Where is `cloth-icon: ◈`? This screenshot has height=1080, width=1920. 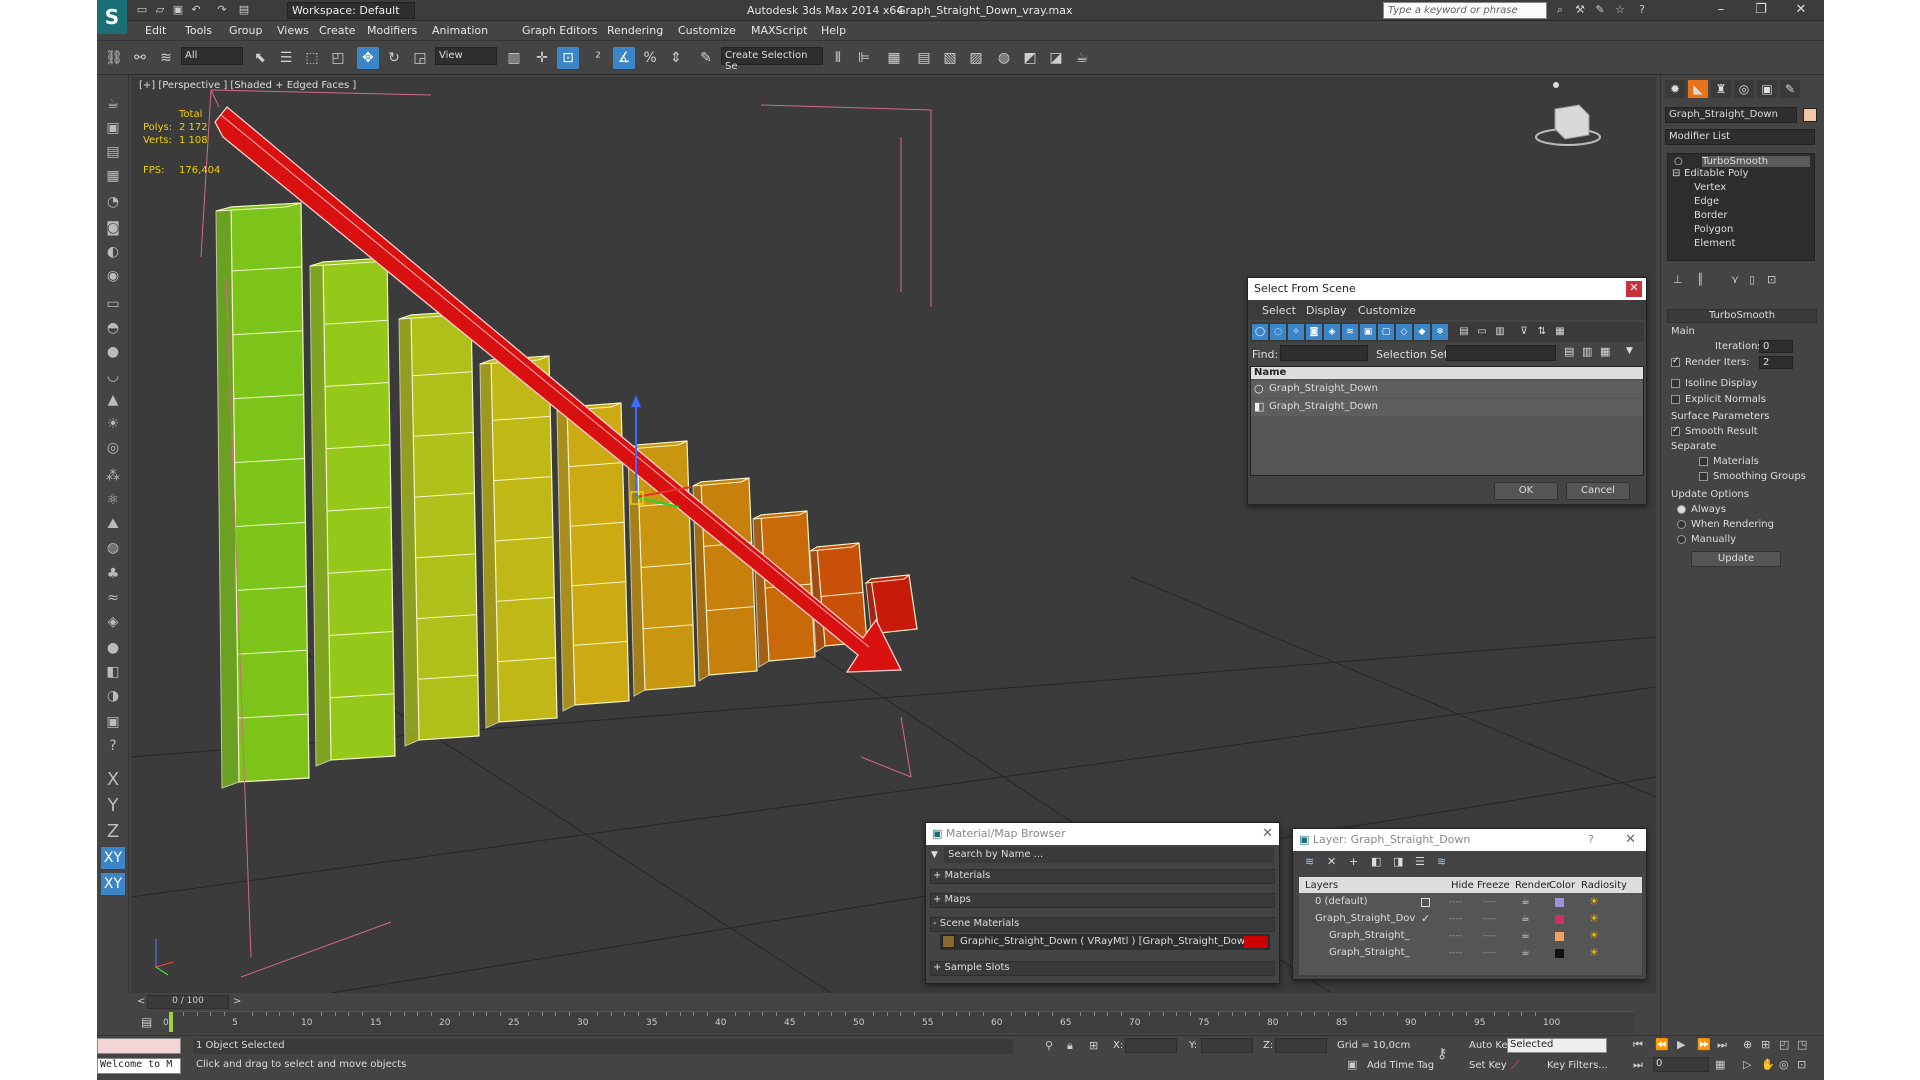 cloth-icon: ◈ is located at coordinates (113, 622).